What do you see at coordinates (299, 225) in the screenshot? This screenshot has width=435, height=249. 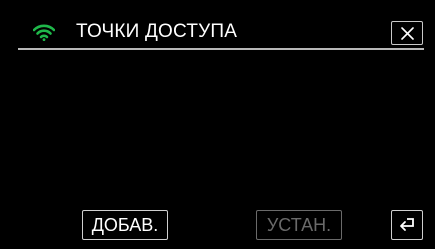 I see `set-button: УСТАН.` at bounding box center [299, 225].